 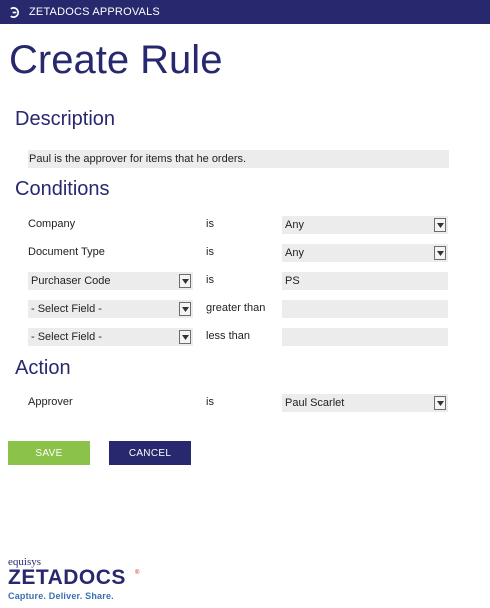 I want to click on approver-select: Paul Scarlet, so click(x=365, y=403).